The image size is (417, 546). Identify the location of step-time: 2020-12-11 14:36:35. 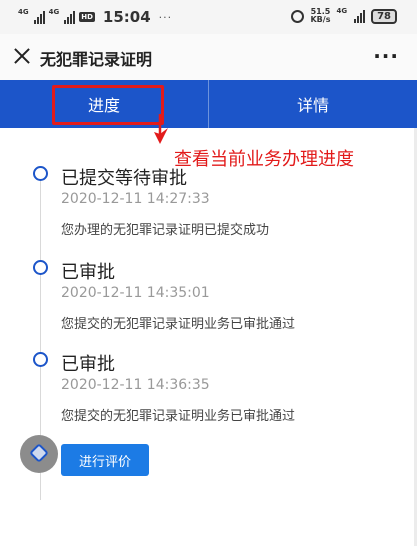
(135, 385).